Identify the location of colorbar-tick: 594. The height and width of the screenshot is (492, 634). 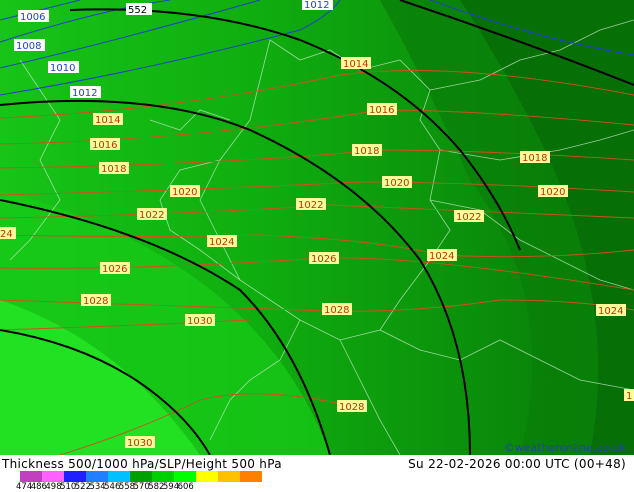
(171, 487).